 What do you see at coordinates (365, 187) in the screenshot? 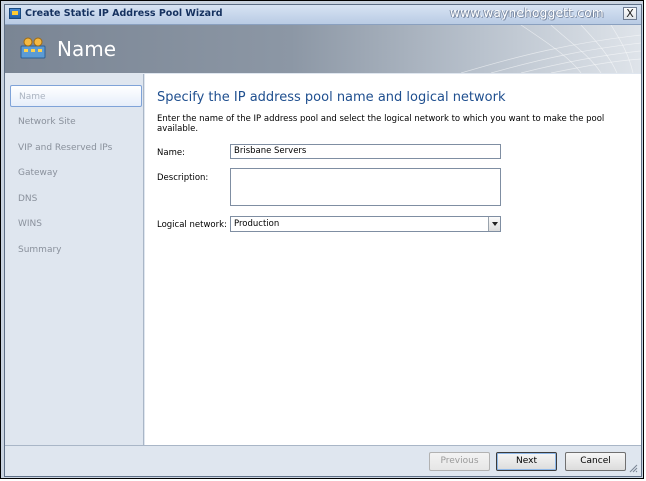
I see `description-input` at bounding box center [365, 187].